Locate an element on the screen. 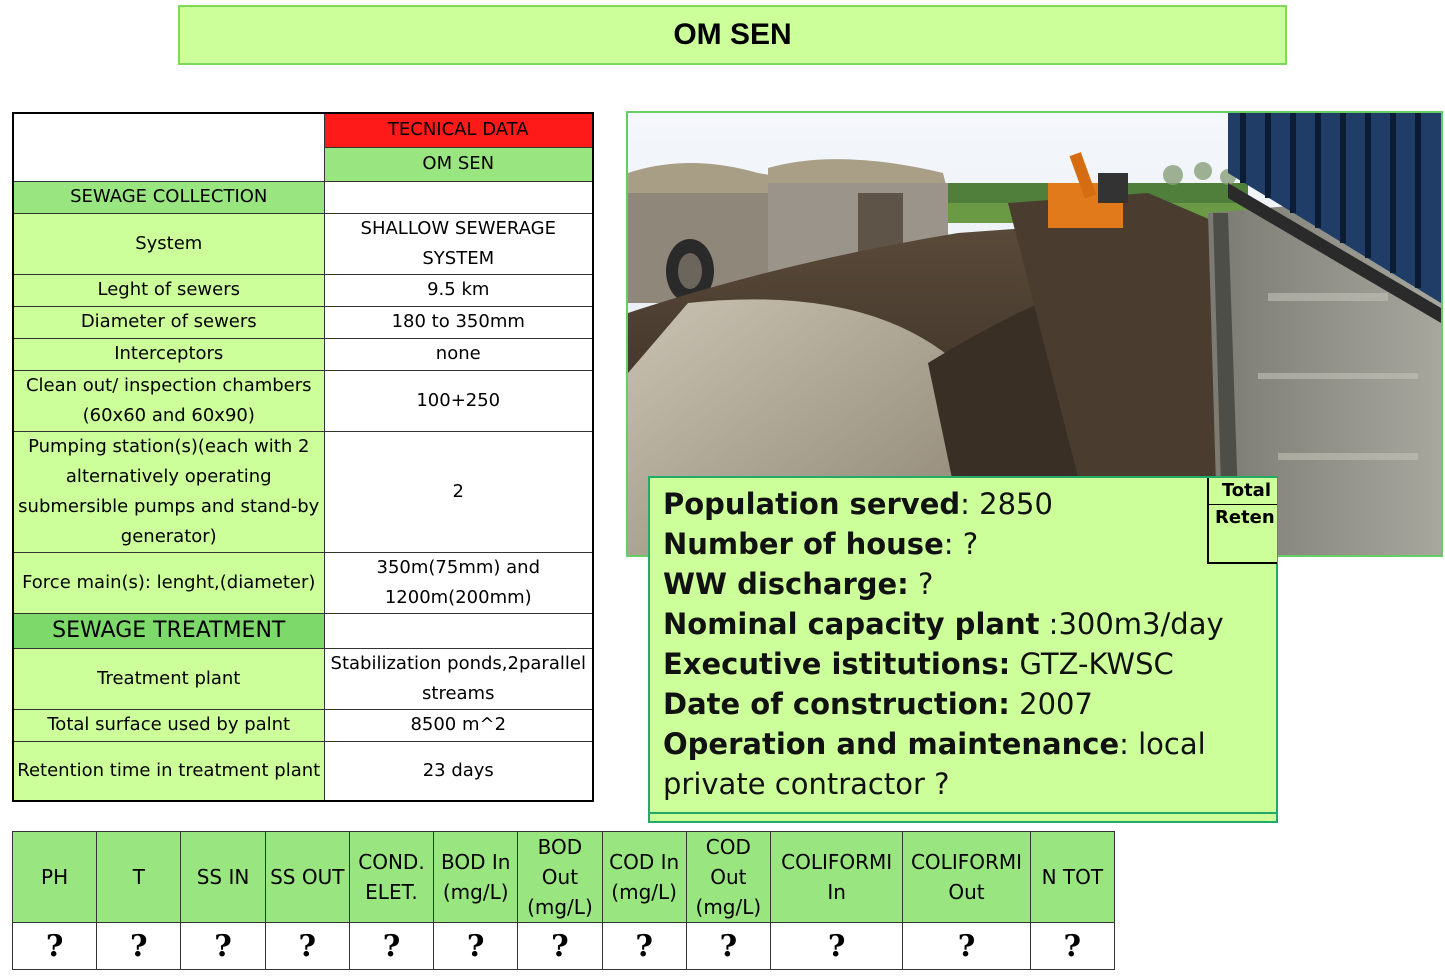 The width and height of the screenshot is (1445, 979). operation-line: Operation and maintenance: local is located at coordinates (934, 744).